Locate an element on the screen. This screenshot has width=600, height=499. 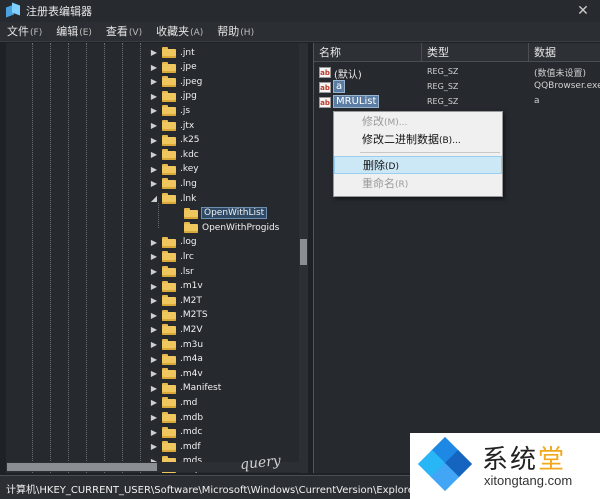
tree-item: ▶ .jpe is located at coordinates (152, 67).